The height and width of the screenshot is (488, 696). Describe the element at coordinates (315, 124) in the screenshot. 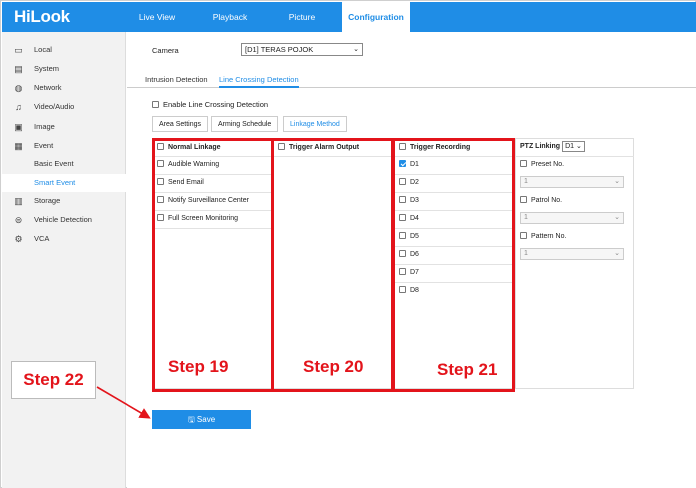

I see `subtab-linkage-method: Linkage Method` at that location.